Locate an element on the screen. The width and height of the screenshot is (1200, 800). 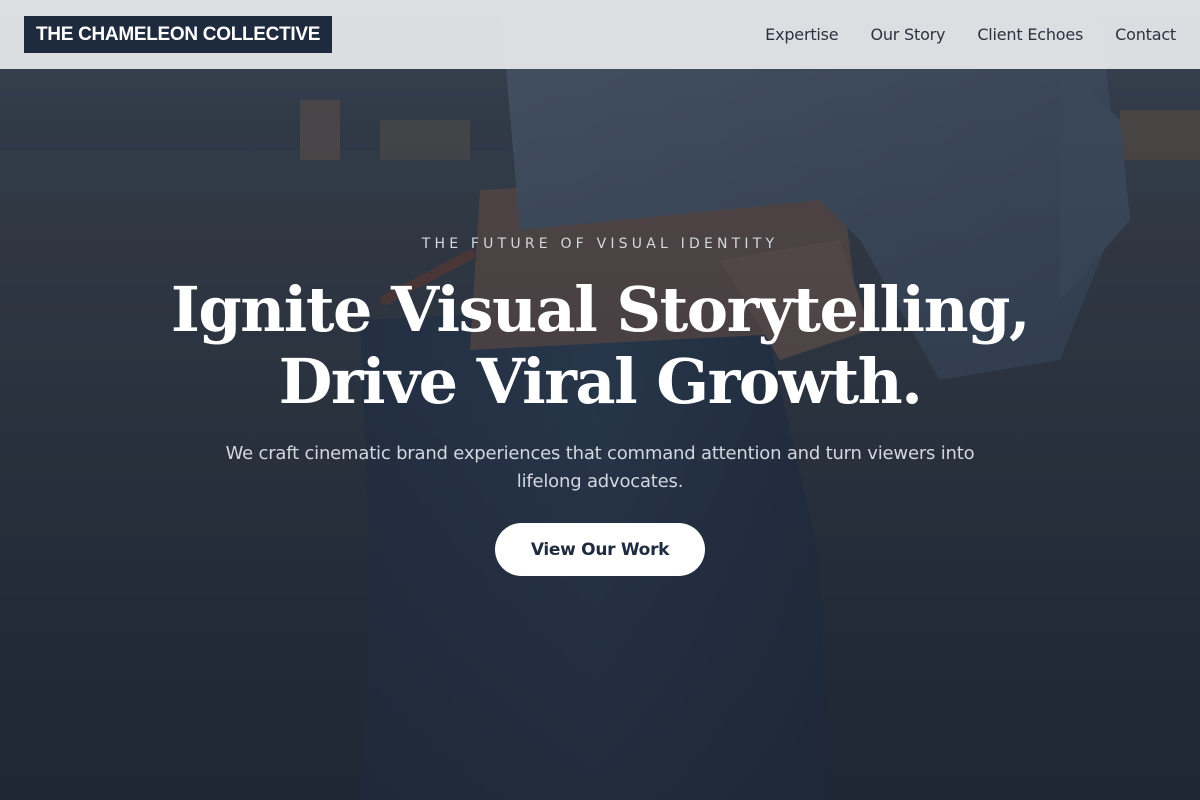
nav-link-expertise: Expertise is located at coordinates (801, 34).